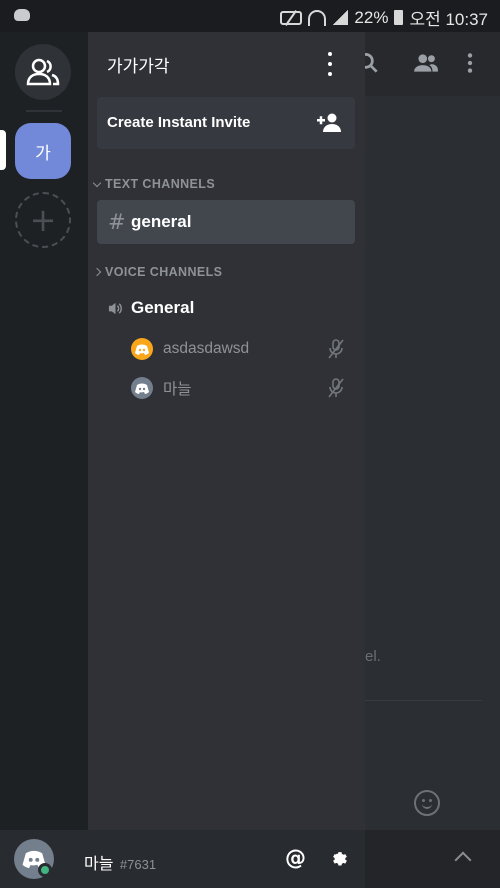 The image size is (500, 888). I want to click on voice-channel-general: General, so click(151, 308).